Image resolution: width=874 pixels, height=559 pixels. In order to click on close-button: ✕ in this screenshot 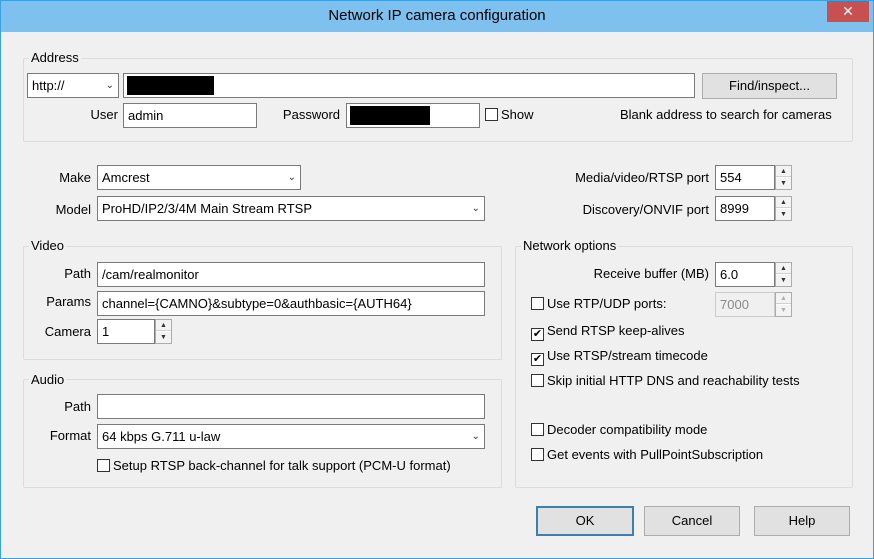, I will do `click(848, 11)`.